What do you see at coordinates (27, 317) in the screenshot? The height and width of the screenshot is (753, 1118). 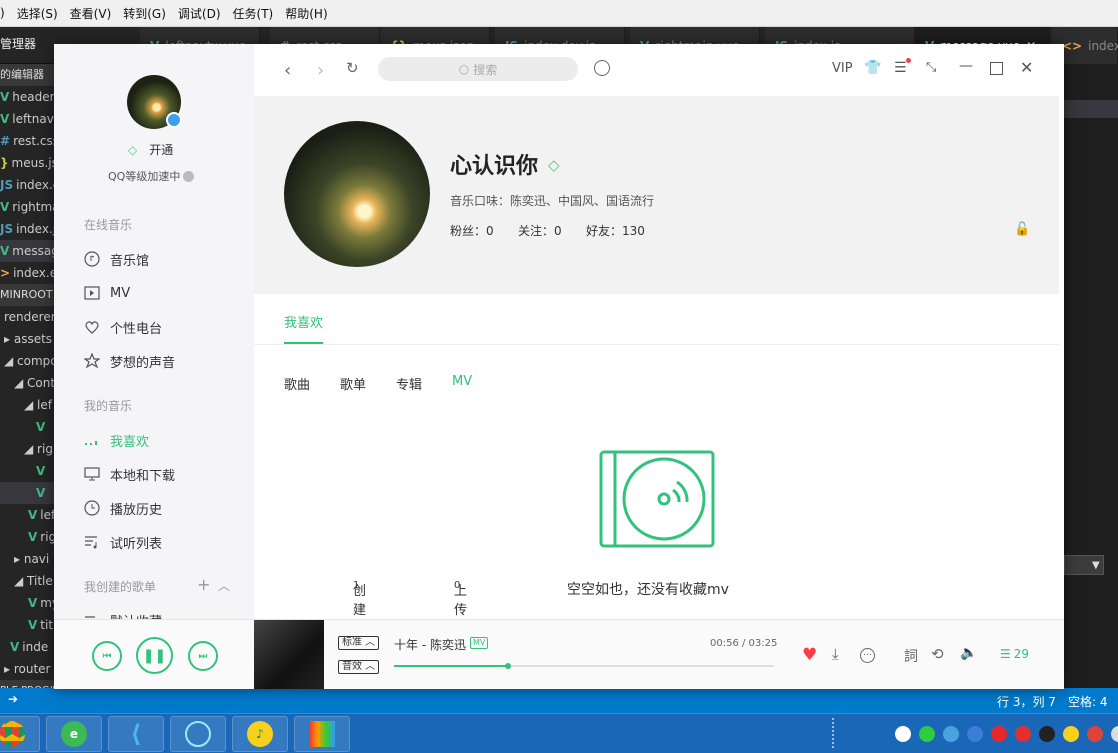 I see `tree-item: renderer` at bounding box center [27, 317].